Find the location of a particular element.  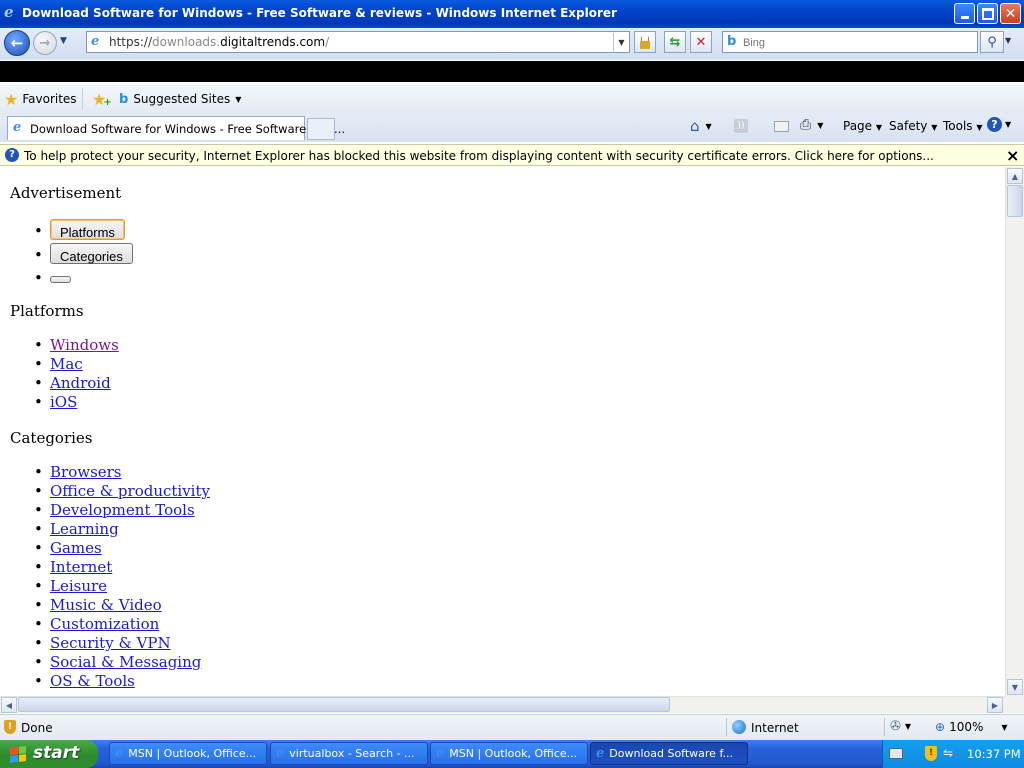

url-protocol: https:// is located at coordinates (131, 42).